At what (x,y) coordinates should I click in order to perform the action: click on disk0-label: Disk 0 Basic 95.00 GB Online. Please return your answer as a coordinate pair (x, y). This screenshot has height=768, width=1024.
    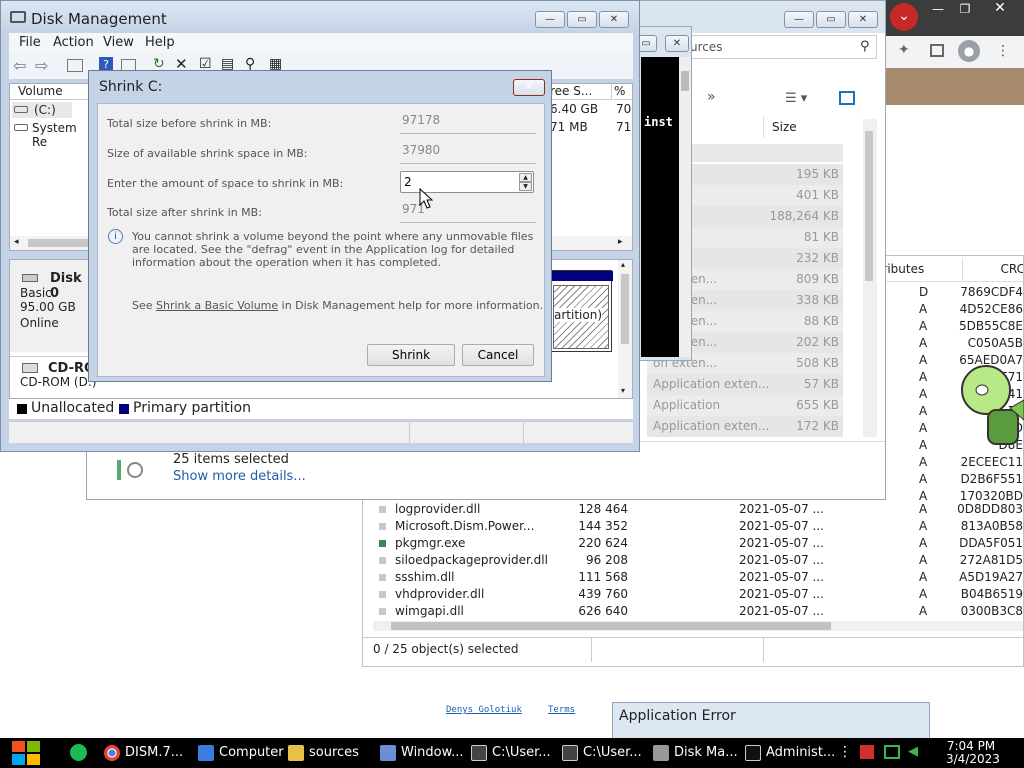
    Looking at the image, I should click on (51, 306).